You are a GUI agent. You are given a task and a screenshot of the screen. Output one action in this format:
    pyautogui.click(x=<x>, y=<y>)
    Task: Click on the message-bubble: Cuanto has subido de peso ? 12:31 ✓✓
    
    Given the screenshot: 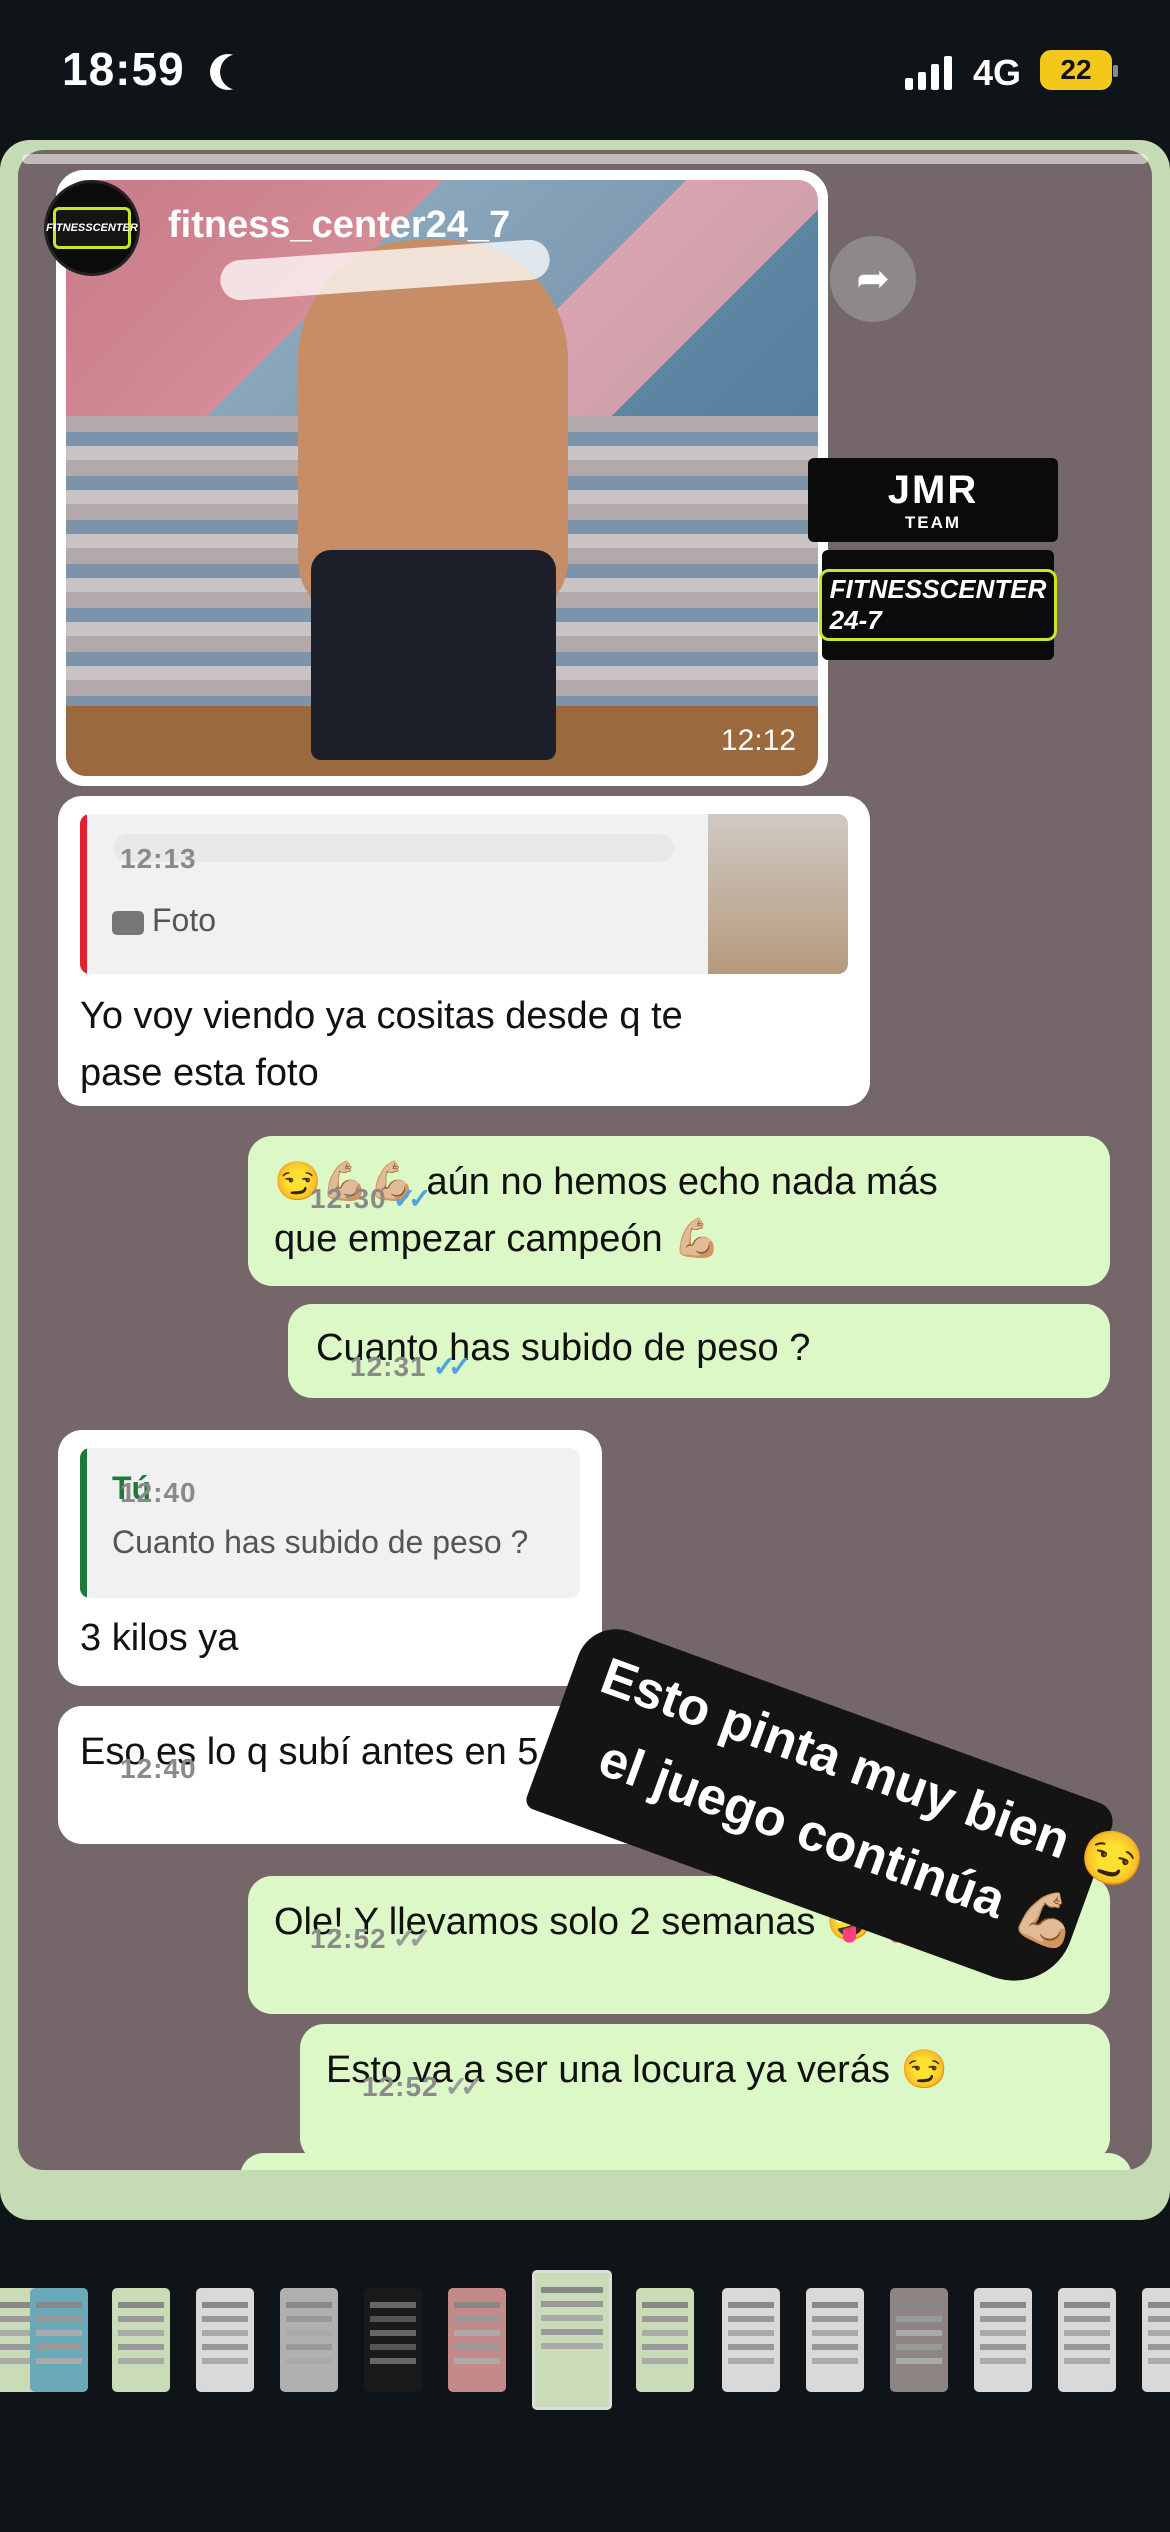 What is the action you would take?
    pyautogui.click(x=699, y=1351)
    